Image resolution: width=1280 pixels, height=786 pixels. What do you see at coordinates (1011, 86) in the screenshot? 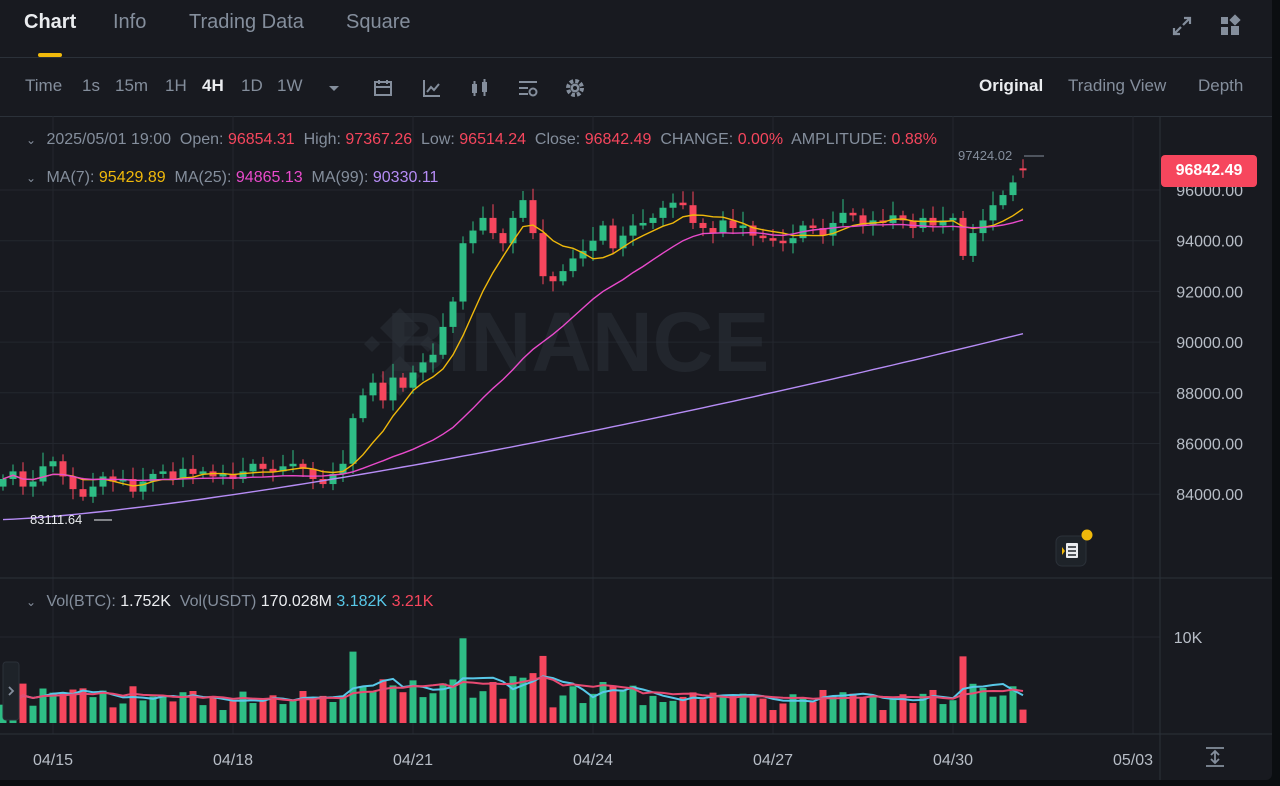
I see `view-original: Original` at bounding box center [1011, 86].